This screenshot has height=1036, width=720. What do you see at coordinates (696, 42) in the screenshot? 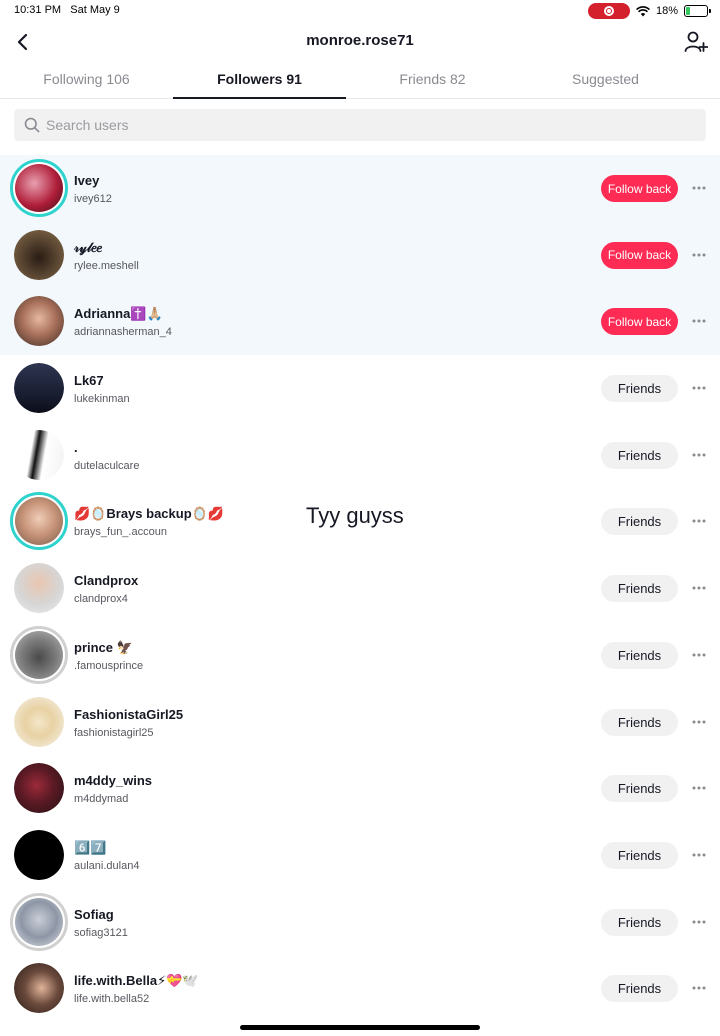
I see `add-friend-button` at bounding box center [696, 42].